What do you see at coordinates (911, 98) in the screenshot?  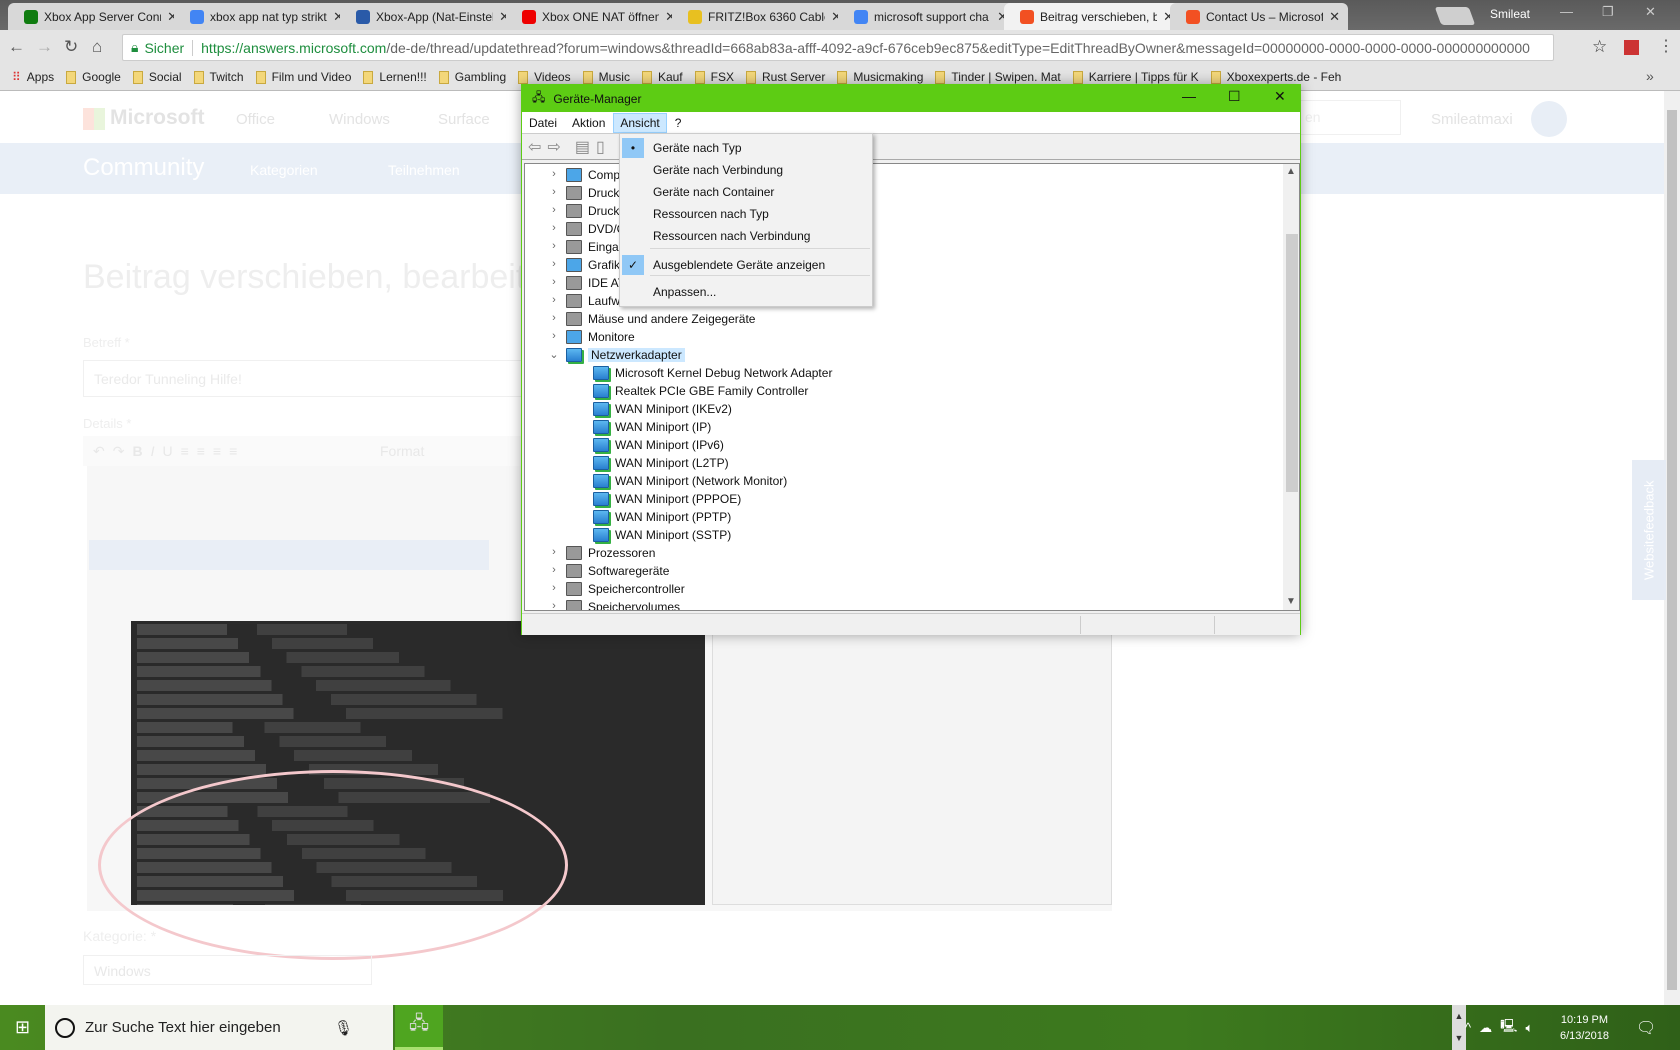 I see `title-bar: 🖧︎ Geräte-Manager — ☐ ✕` at bounding box center [911, 98].